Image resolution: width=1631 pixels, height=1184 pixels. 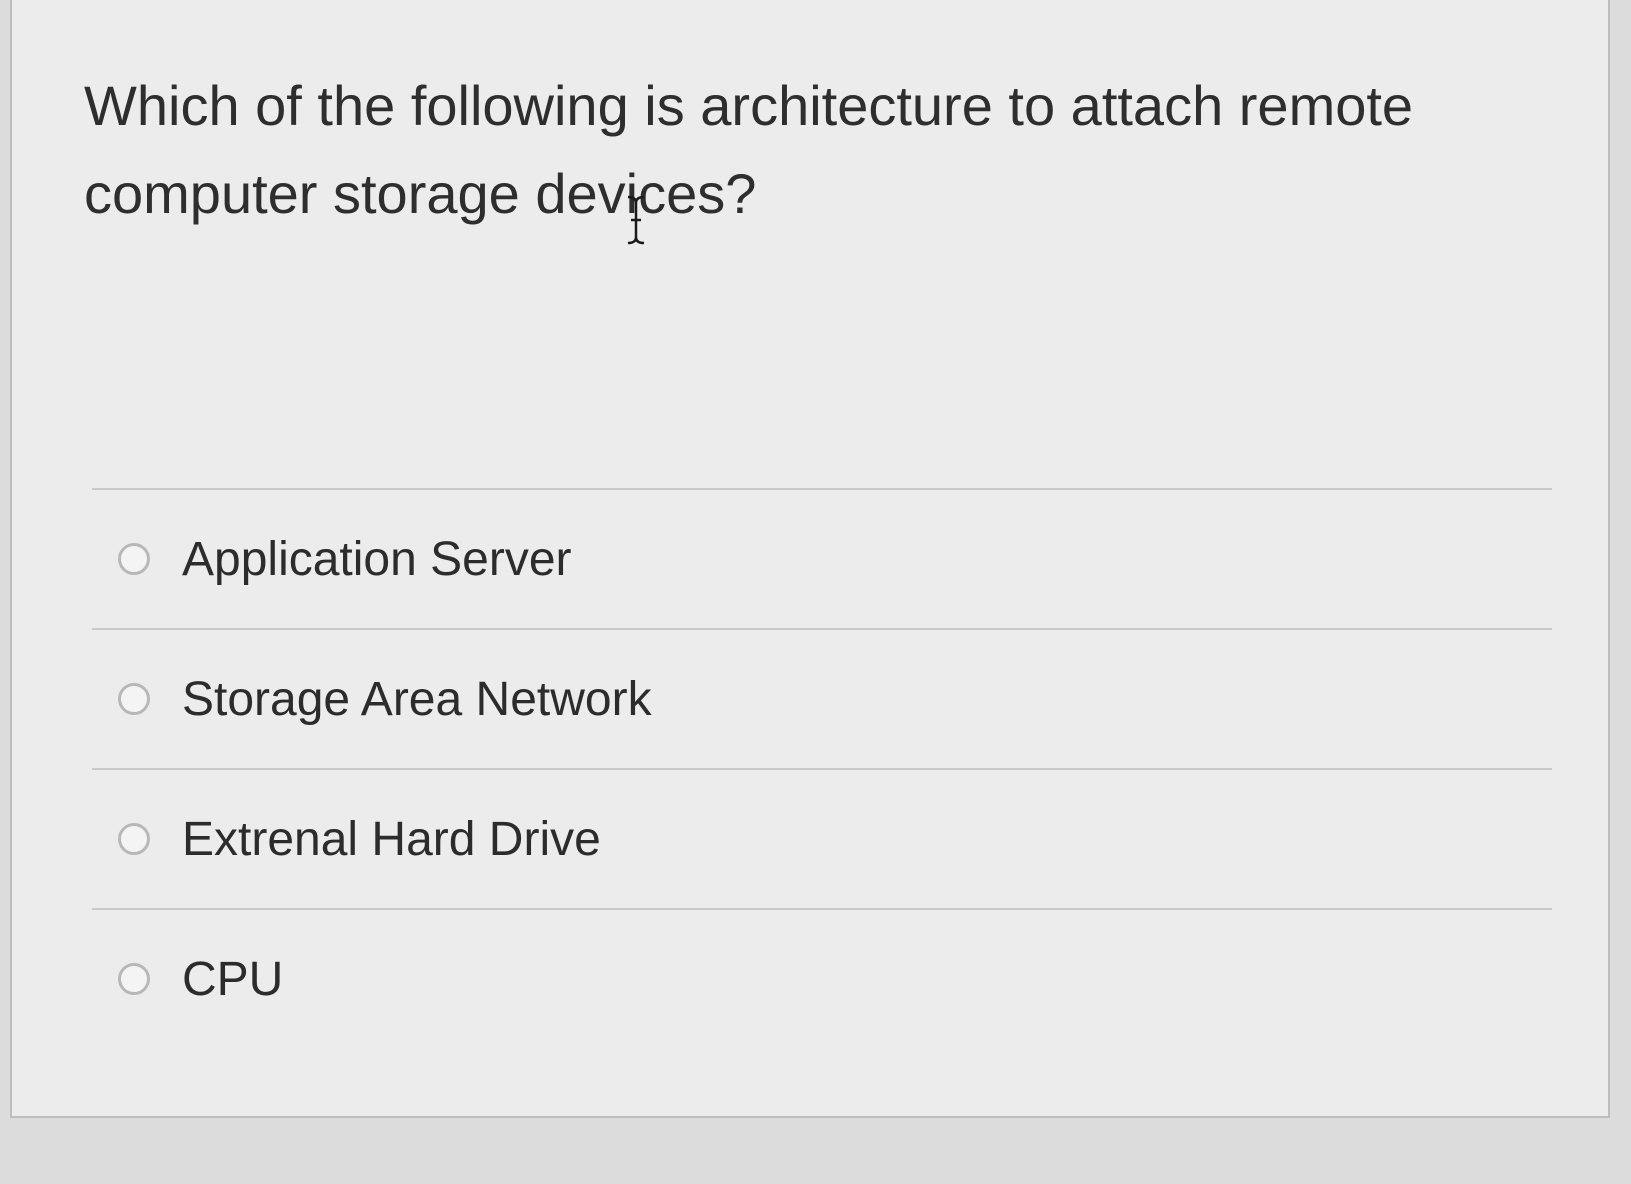 What do you see at coordinates (822, 699) in the screenshot?
I see `answer-option-storage-area-network: Storage Area Network` at bounding box center [822, 699].